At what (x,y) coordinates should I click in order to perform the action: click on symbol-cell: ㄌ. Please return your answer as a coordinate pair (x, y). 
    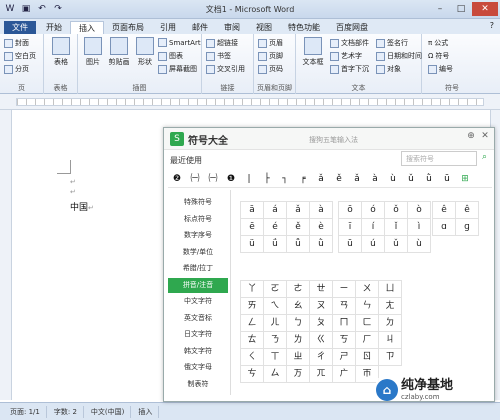
    Looking at the image, I should click on (298, 340).